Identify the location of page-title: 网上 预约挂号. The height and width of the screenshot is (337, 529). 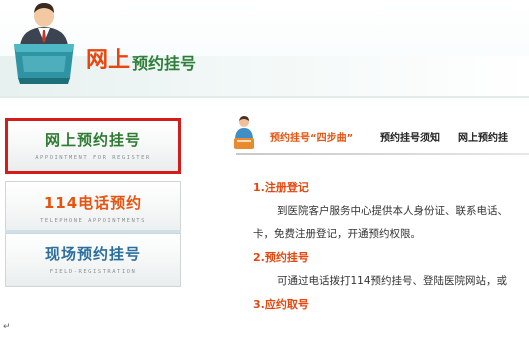
(141, 58).